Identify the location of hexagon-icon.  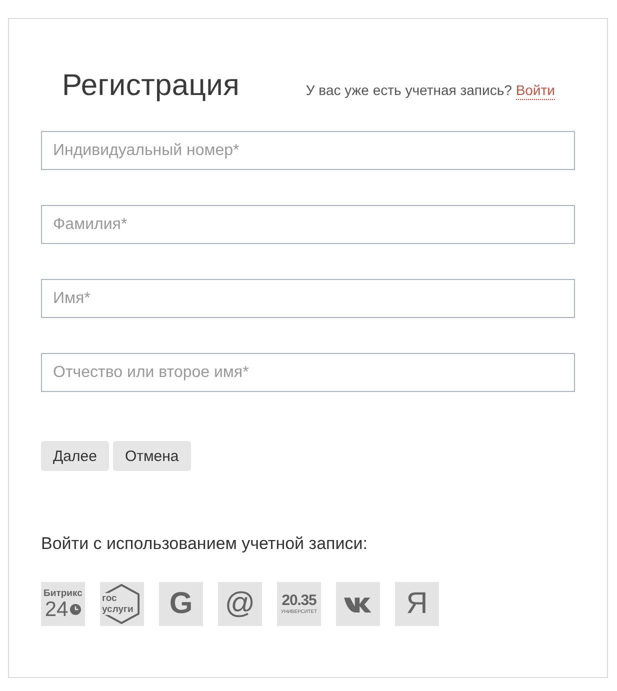
(121, 604).